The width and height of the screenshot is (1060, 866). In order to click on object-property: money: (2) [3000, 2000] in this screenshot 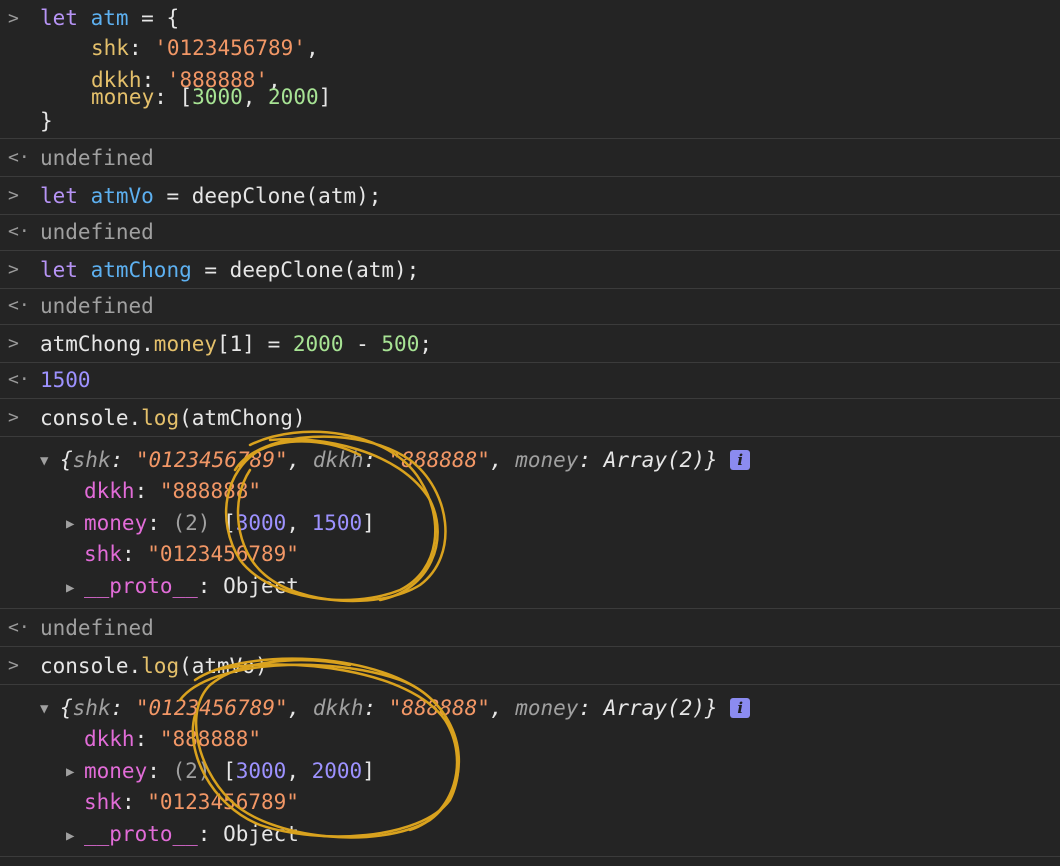, I will do `click(229, 771)`.